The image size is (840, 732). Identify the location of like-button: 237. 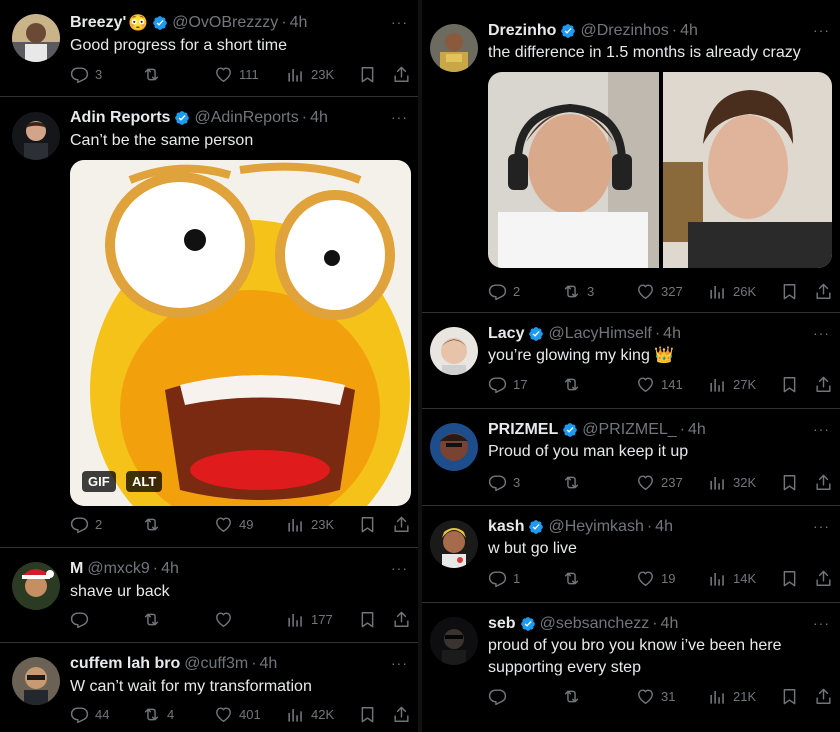
(659, 482).